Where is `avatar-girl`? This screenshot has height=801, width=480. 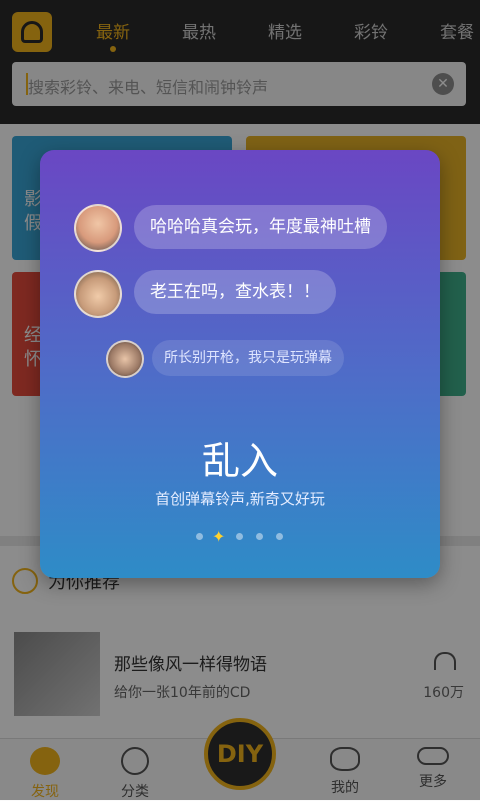 avatar-girl is located at coordinates (125, 359).